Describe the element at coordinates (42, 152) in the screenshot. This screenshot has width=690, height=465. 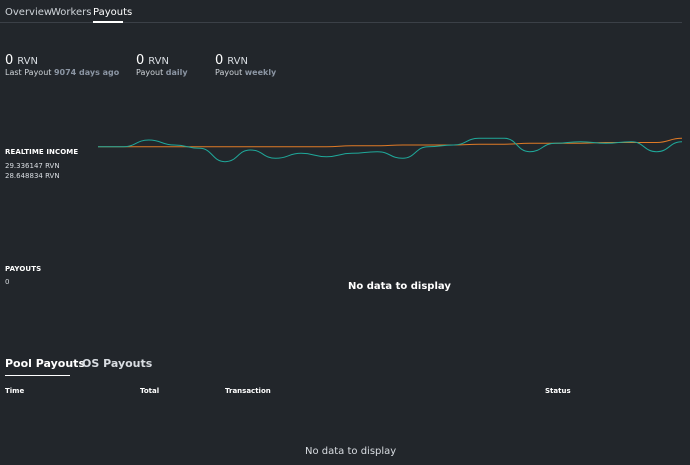
I see `realtime-income-title: REALTIME INCOME` at that location.